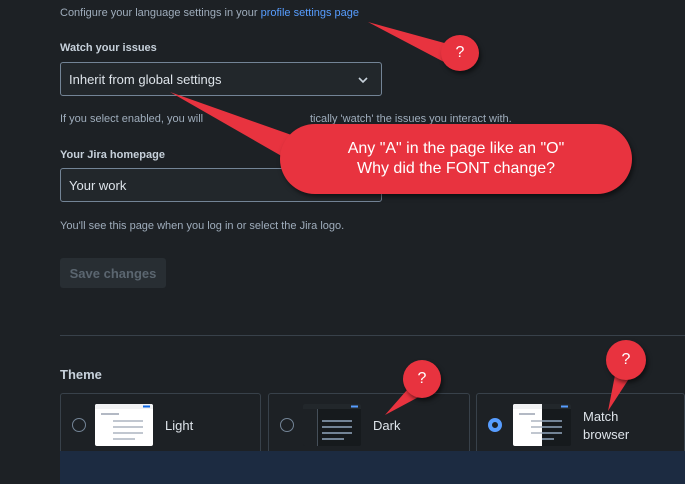 The image size is (685, 484). I want to click on annotation-comment-line1: Any "A" in the page like an "O", so click(456, 148).